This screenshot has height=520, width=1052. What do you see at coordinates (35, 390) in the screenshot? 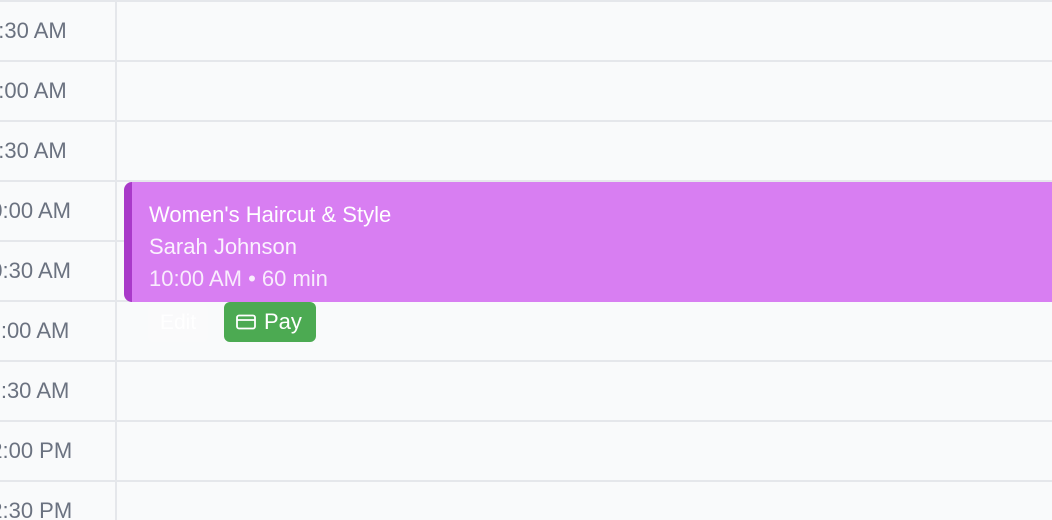
I see `time-label: 11:30 AM` at bounding box center [35, 390].